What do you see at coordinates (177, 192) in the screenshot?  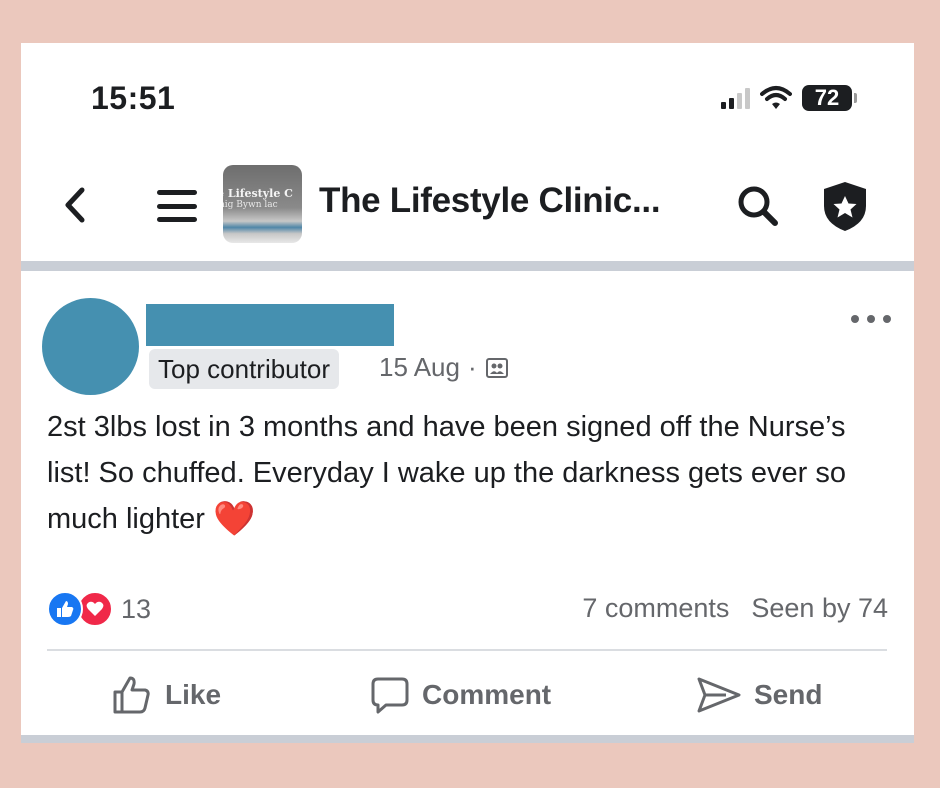 I see `menu-icon` at bounding box center [177, 192].